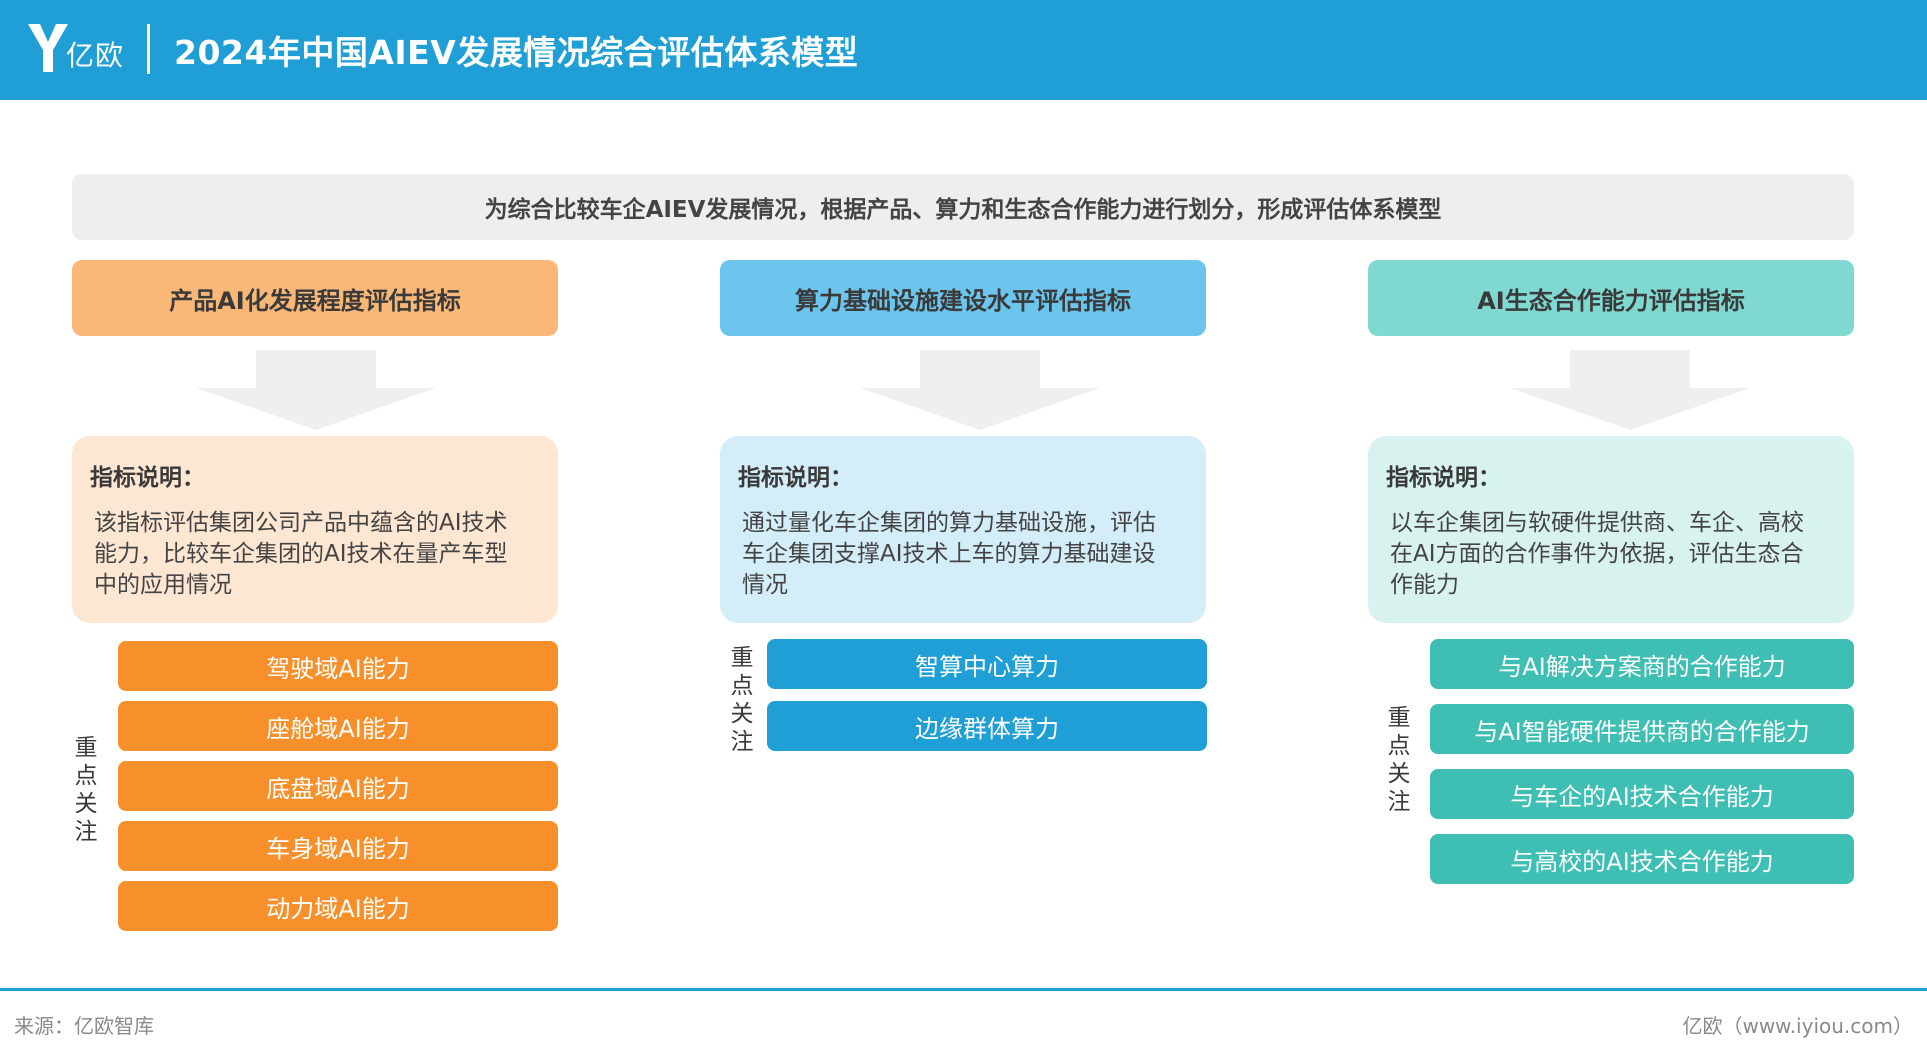  Describe the element at coordinates (987, 664) in the screenshot. I see `focus-item: 智算中心算力` at that location.